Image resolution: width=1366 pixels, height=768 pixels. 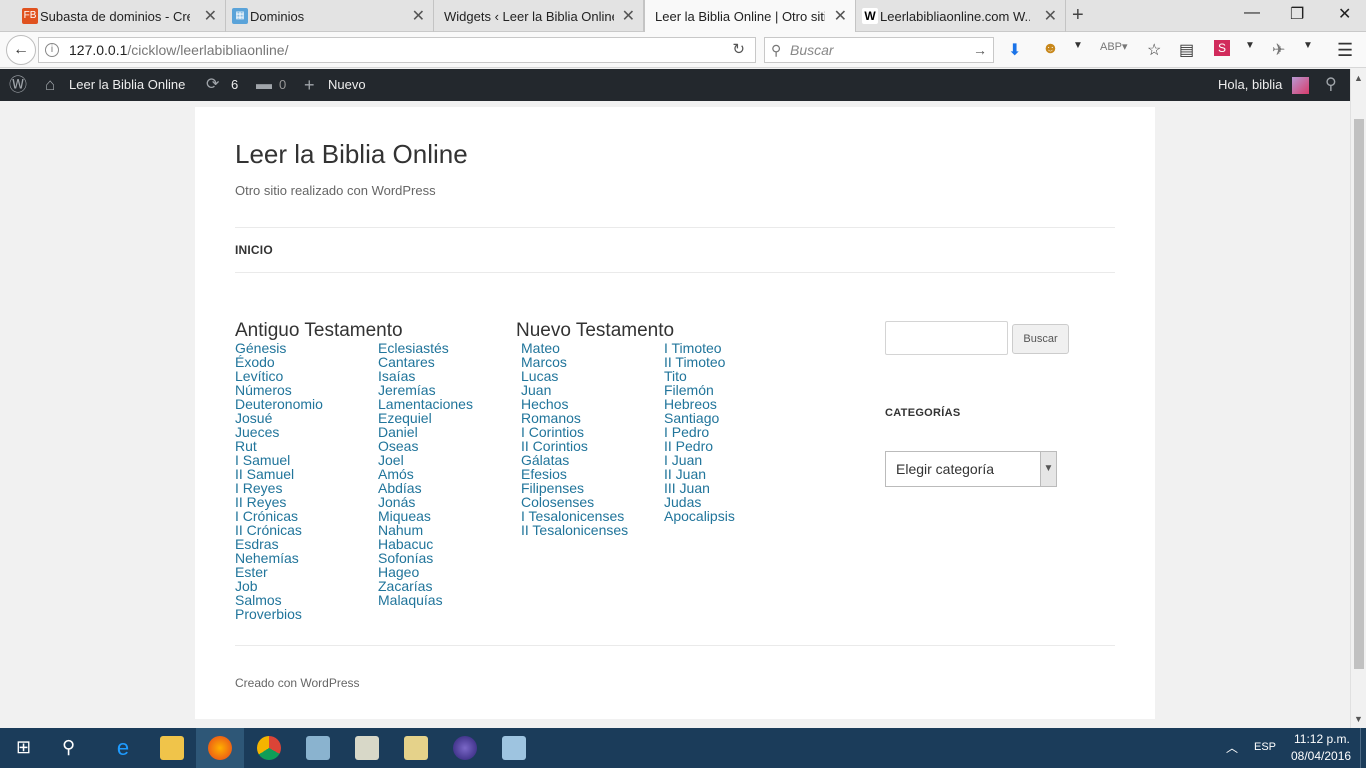 What do you see at coordinates (1078, 15) in the screenshot?
I see `new-tab-icon: +` at bounding box center [1078, 15].